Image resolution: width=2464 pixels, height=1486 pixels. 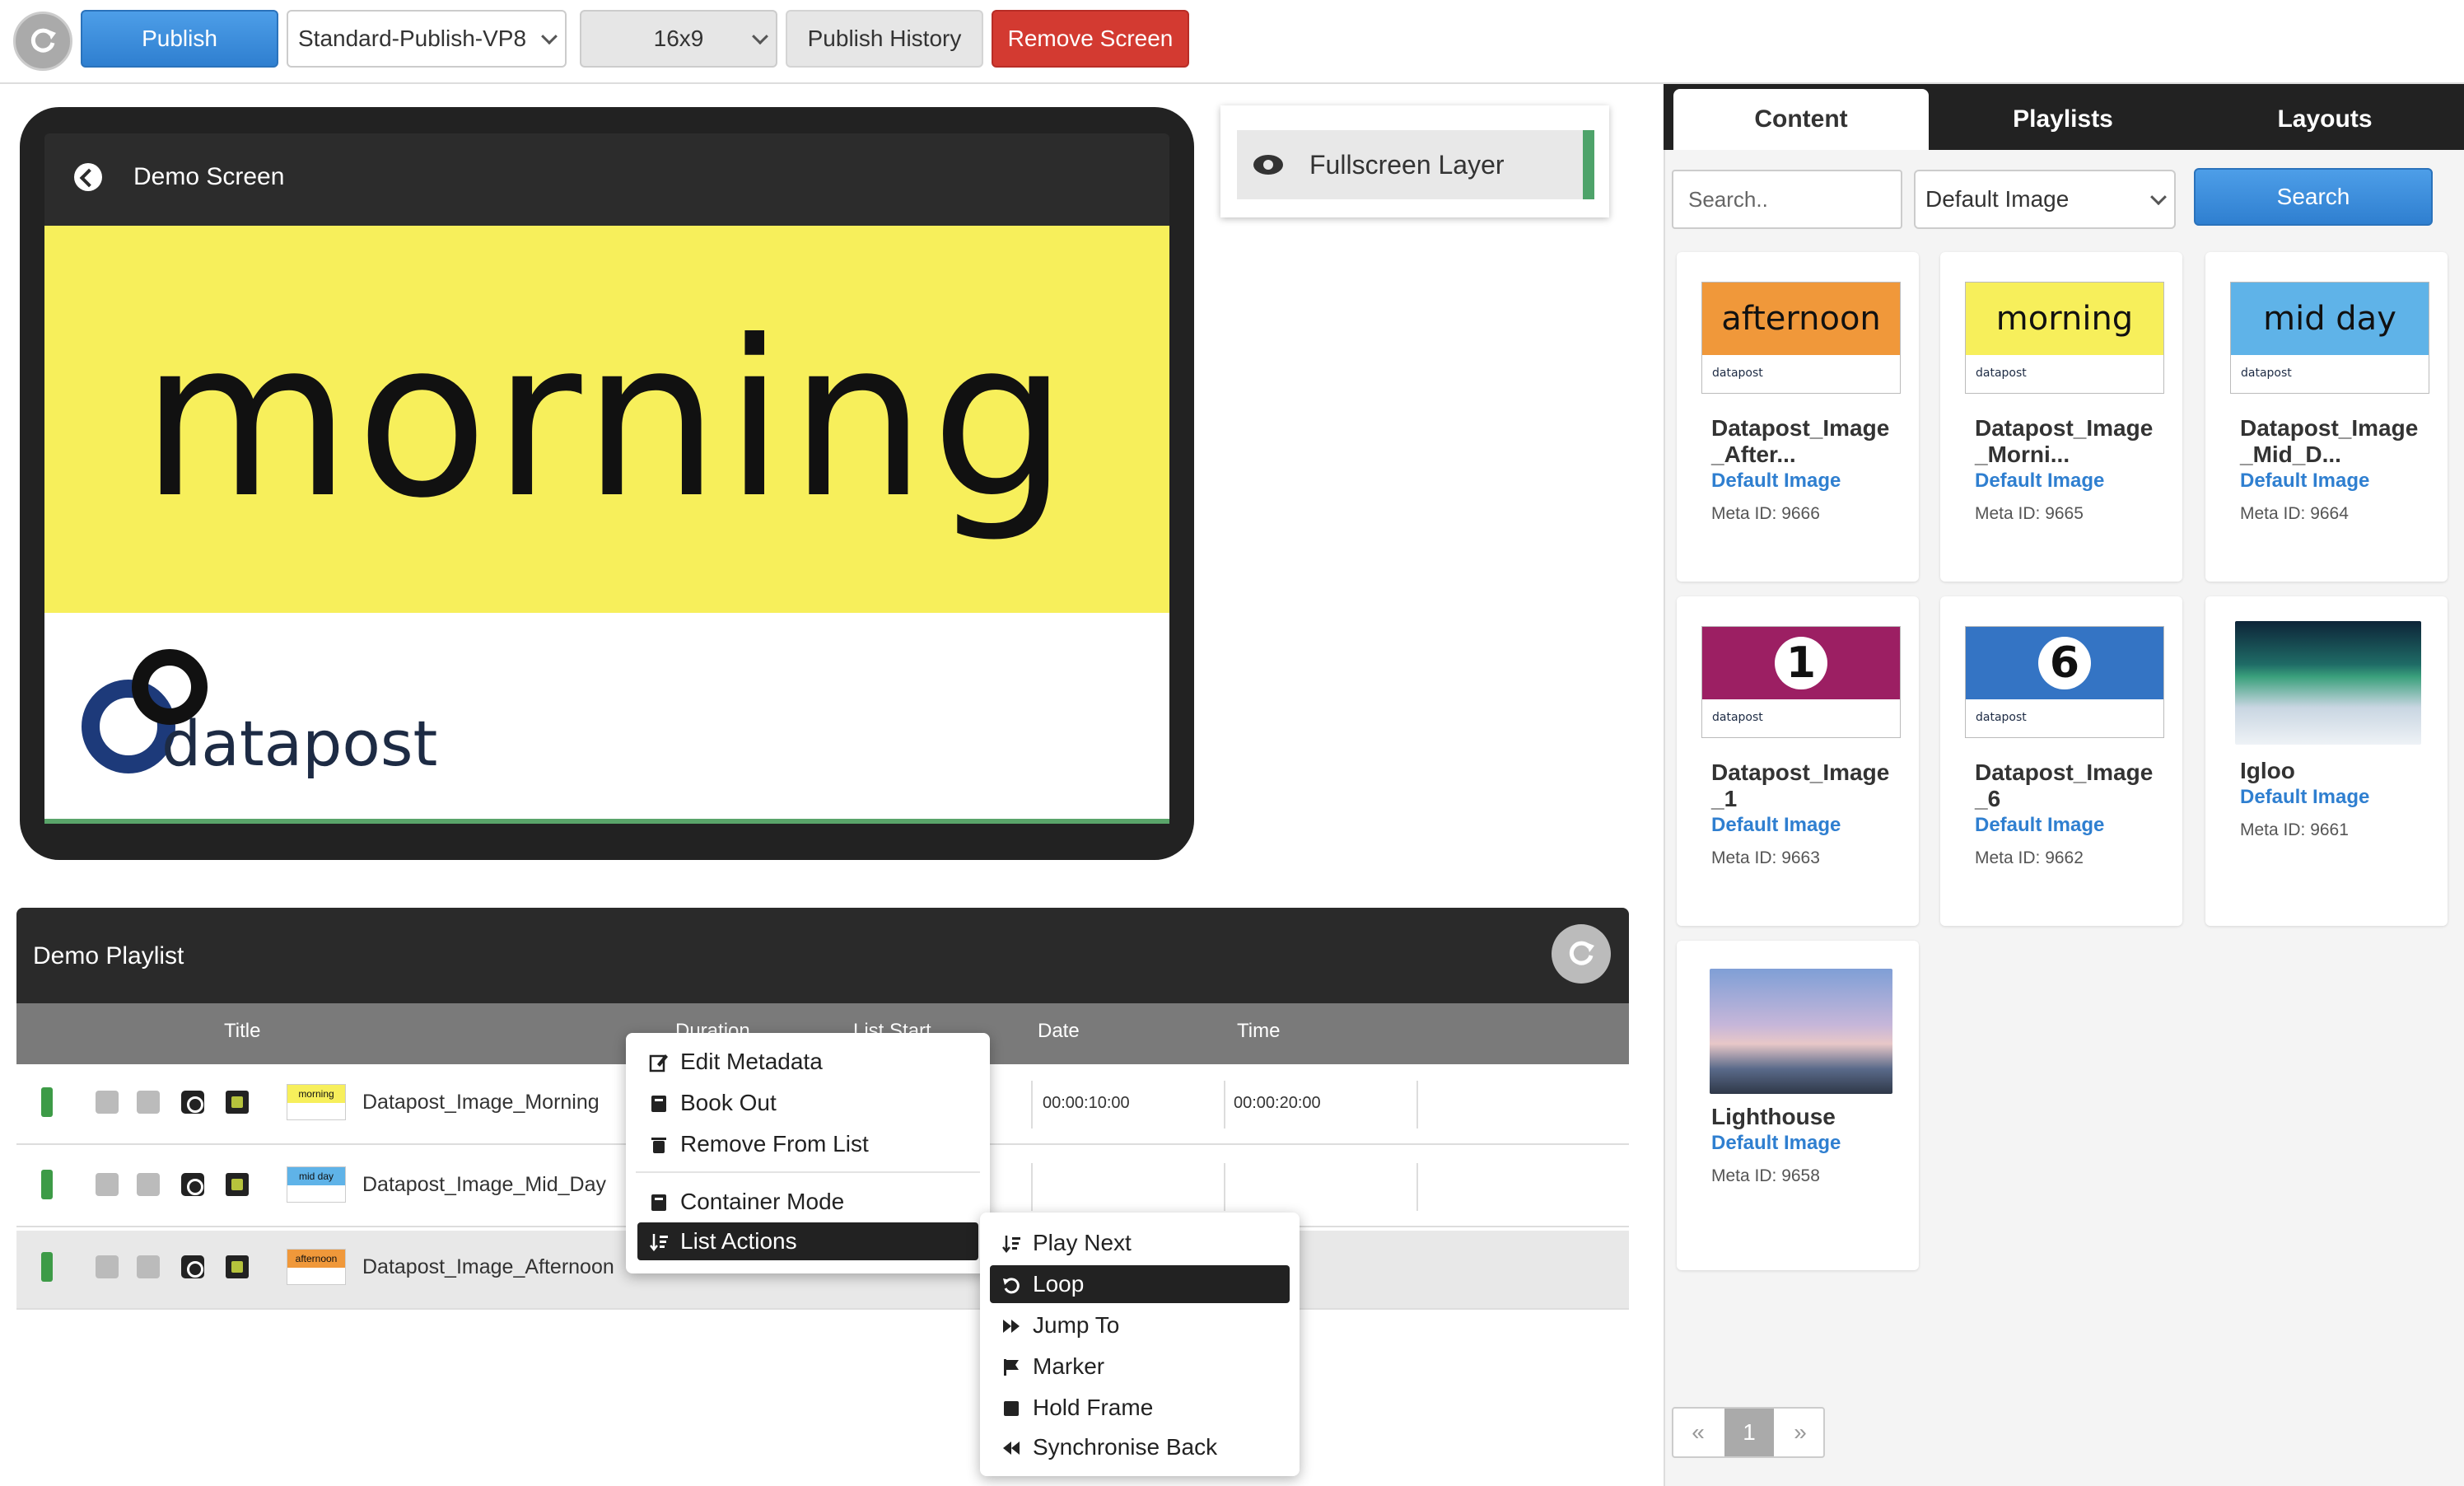 What do you see at coordinates (1140, 1243) in the screenshot?
I see `submenu-play-next: Play Next` at bounding box center [1140, 1243].